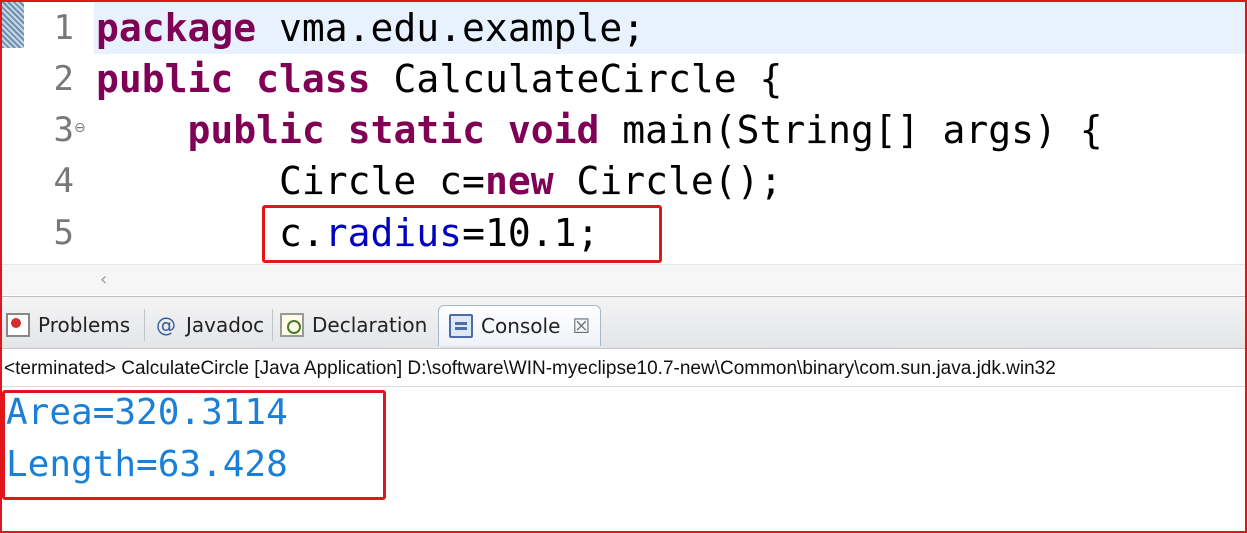 This screenshot has height=533, width=1247. Describe the element at coordinates (416, 130) in the screenshot. I see `code-keyword: static` at that location.